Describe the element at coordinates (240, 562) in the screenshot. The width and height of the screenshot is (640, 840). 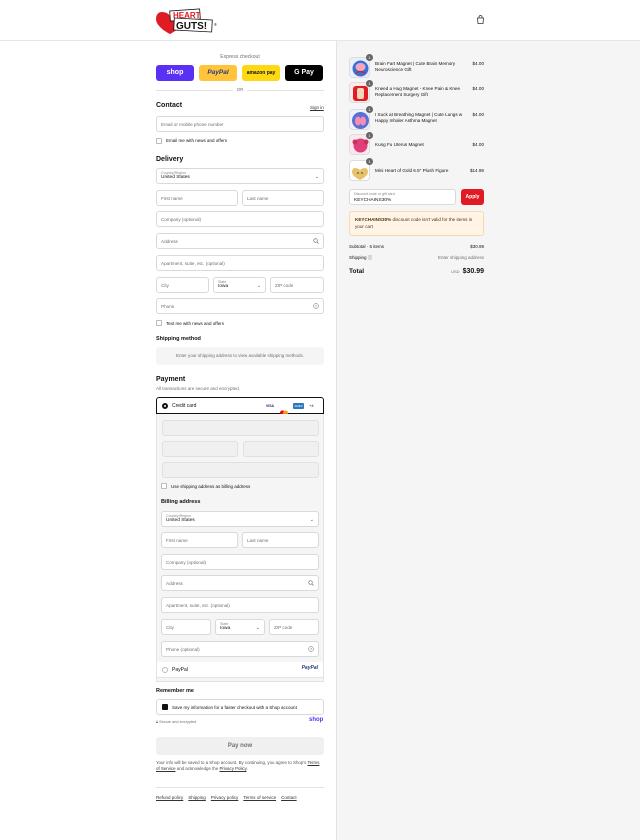
I see `billing-company-field: Company (optional)` at that location.